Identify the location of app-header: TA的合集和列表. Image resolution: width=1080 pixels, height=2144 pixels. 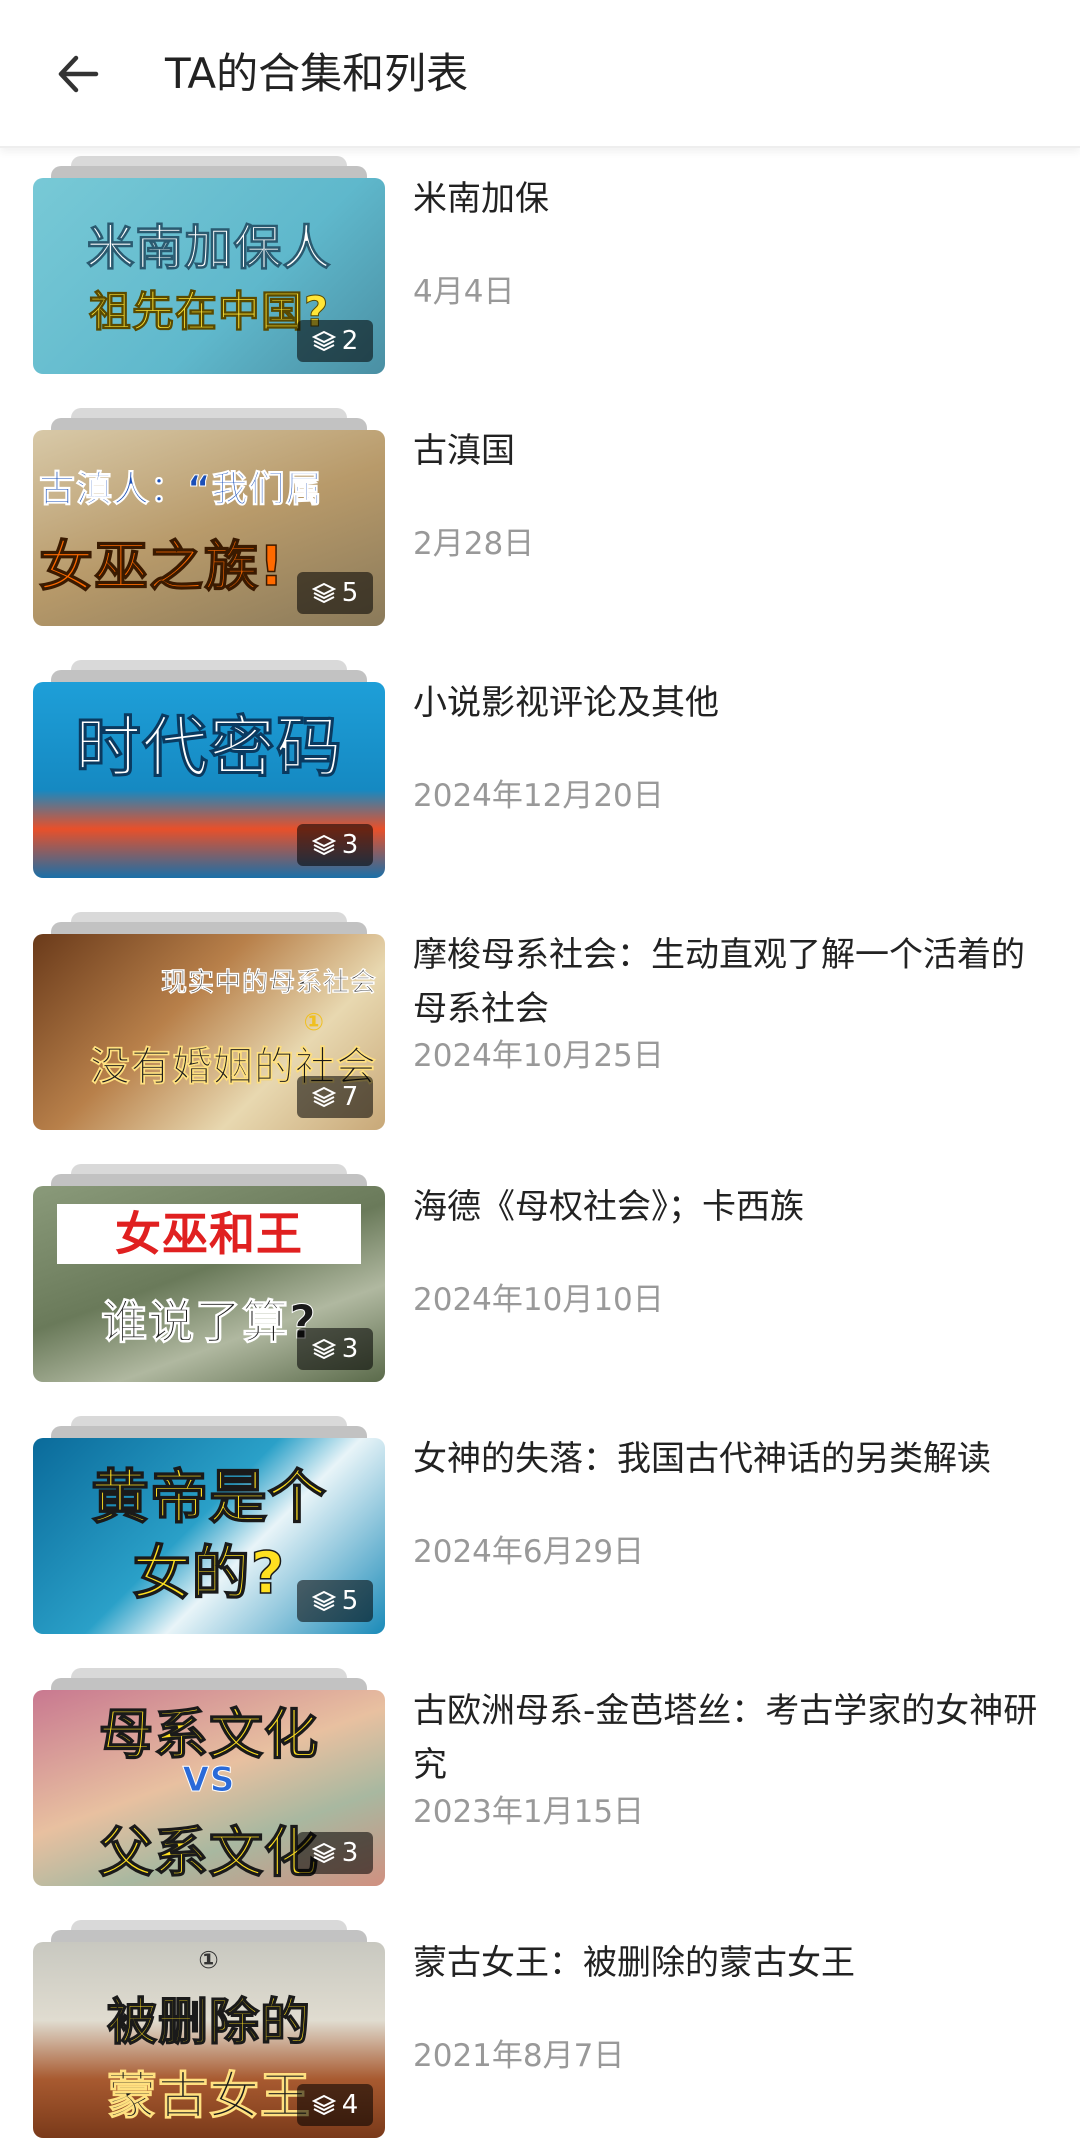
(540, 74).